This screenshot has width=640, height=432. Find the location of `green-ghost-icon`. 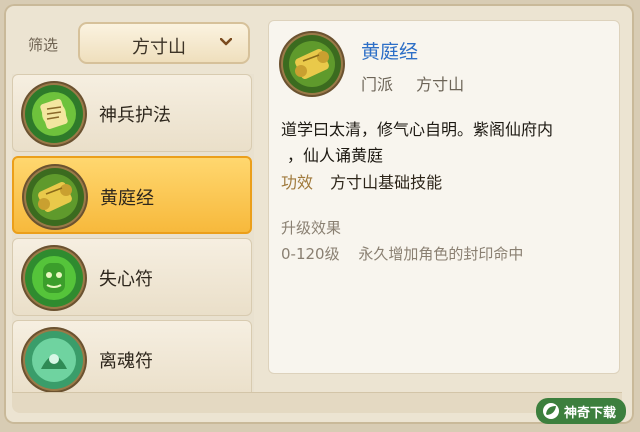

green-ghost-icon is located at coordinates (54, 360).